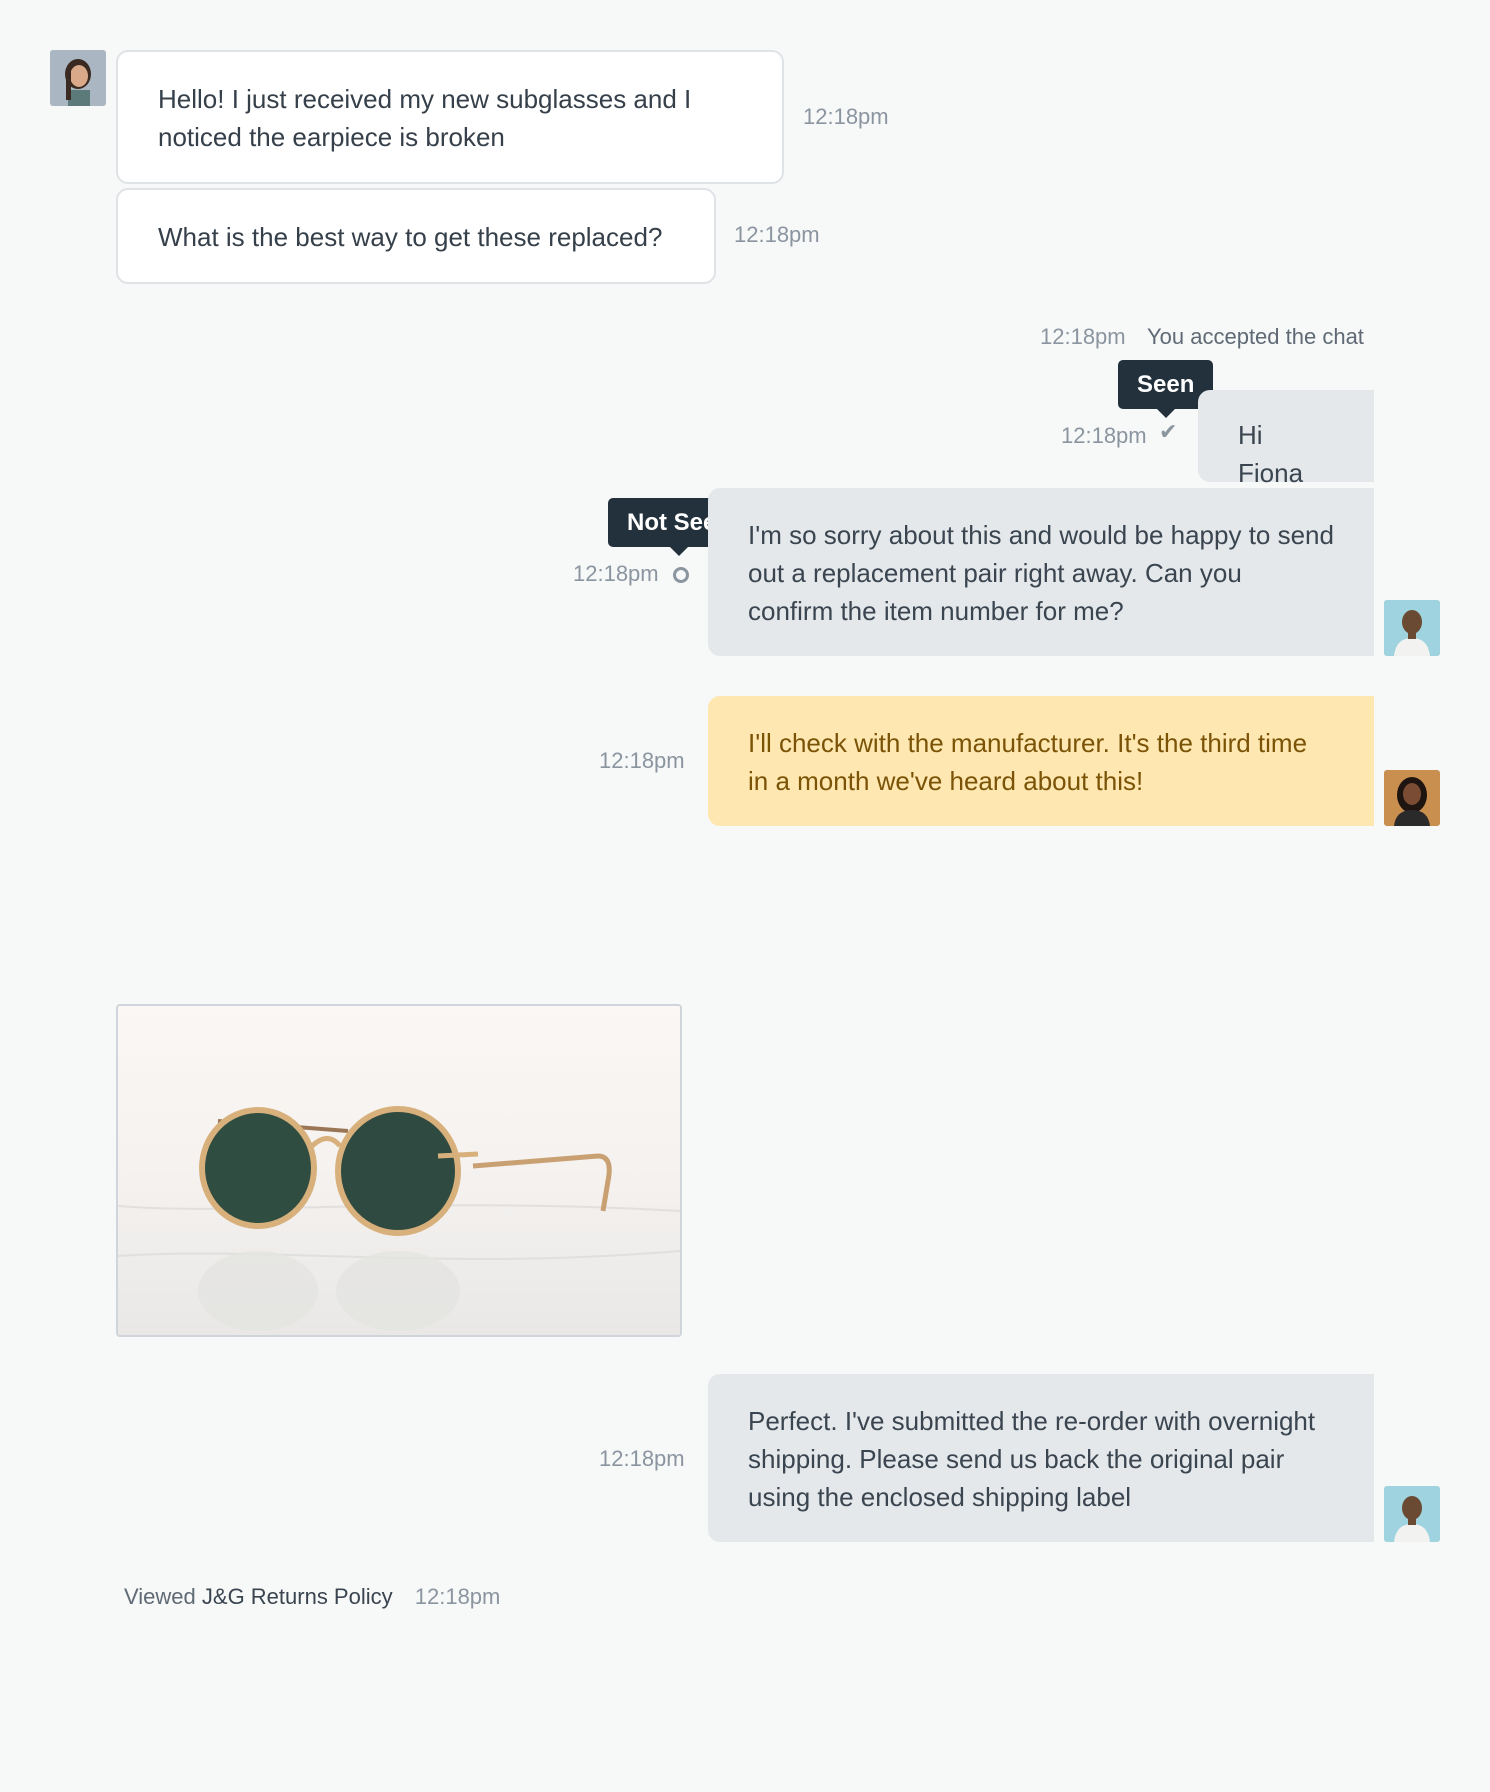 The height and width of the screenshot is (1792, 1490). Describe the element at coordinates (297, 1596) in the screenshot. I see `returns-policy-link: J&G Returns Policy` at that location.